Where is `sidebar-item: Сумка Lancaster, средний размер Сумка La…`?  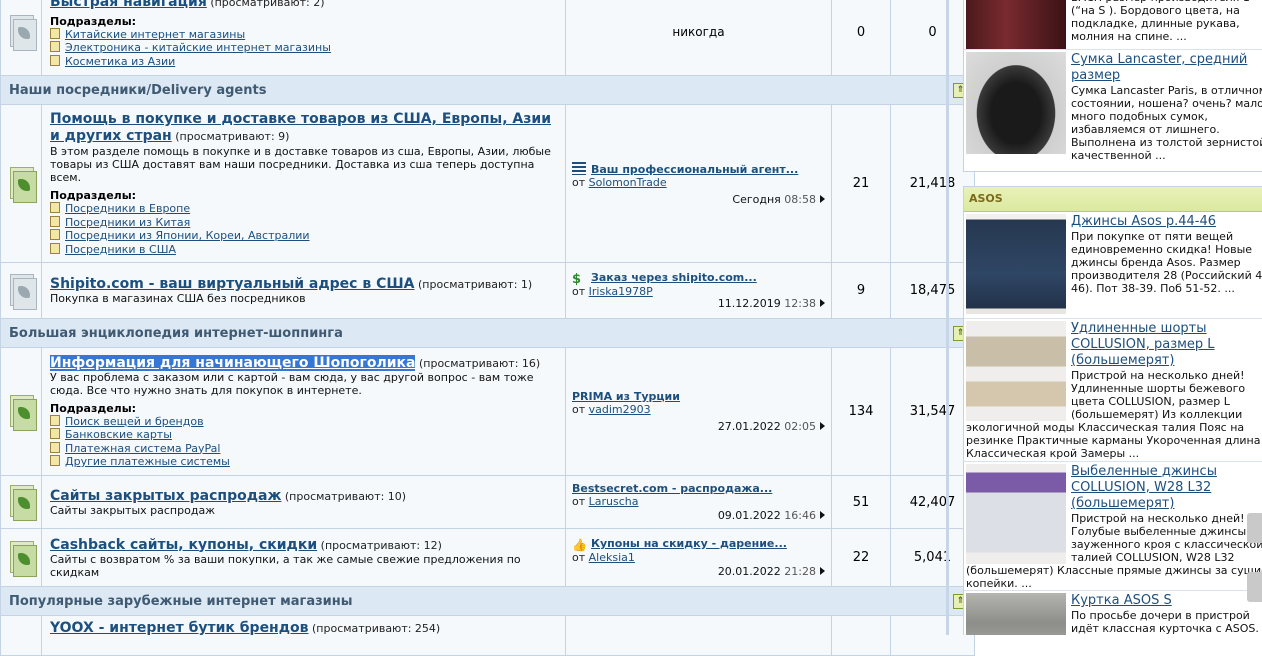 sidebar-item: Сумка Lancaster, средний размер Сумка La… is located at coordinates (1113, 108).